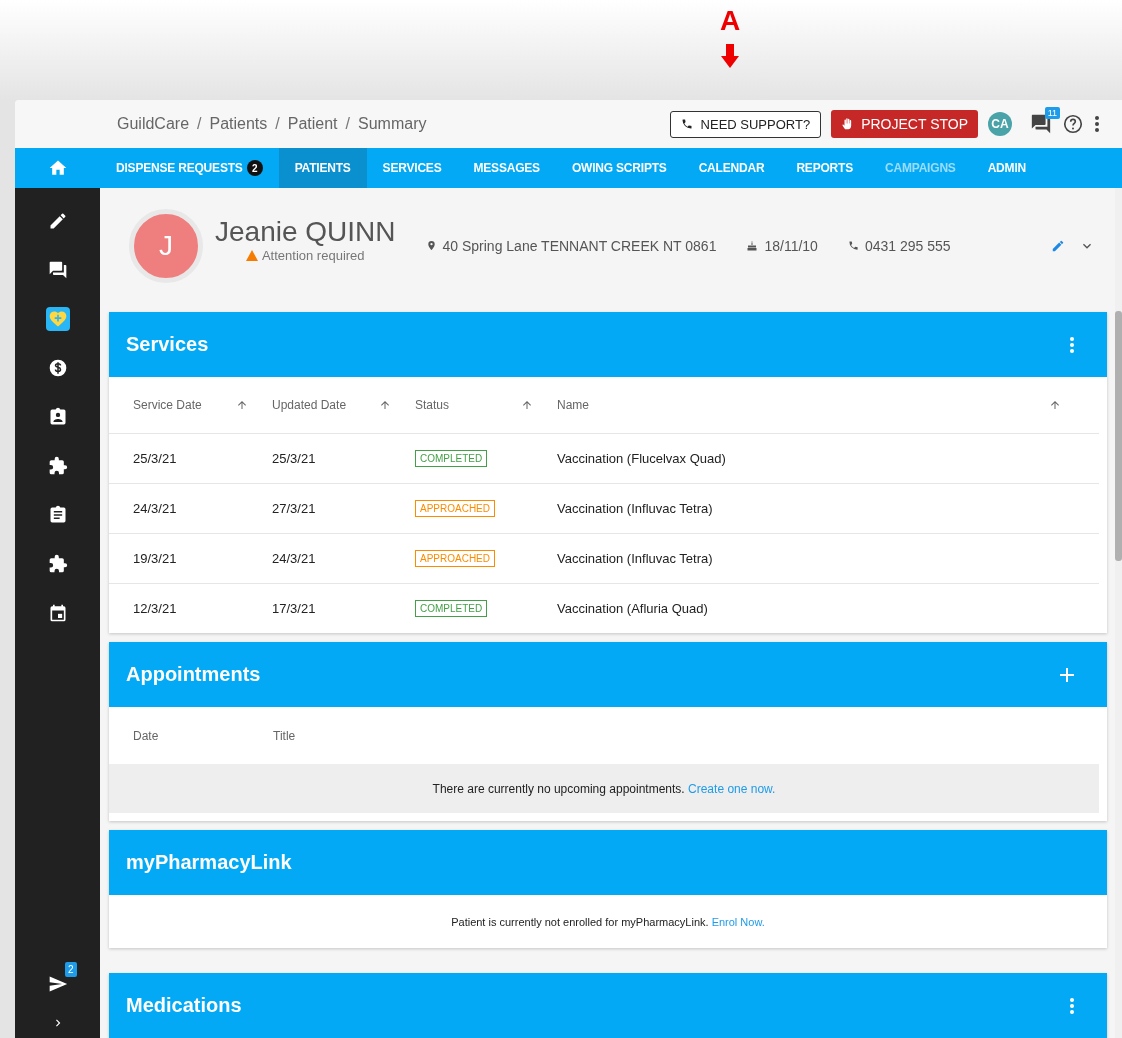 This screenshot has width=1122, height=1038. What do you see at coordinates (904, 124) in the screenshot?
I see `project-stop-button: PROJECT STOP` at bounding box center [904, 124].